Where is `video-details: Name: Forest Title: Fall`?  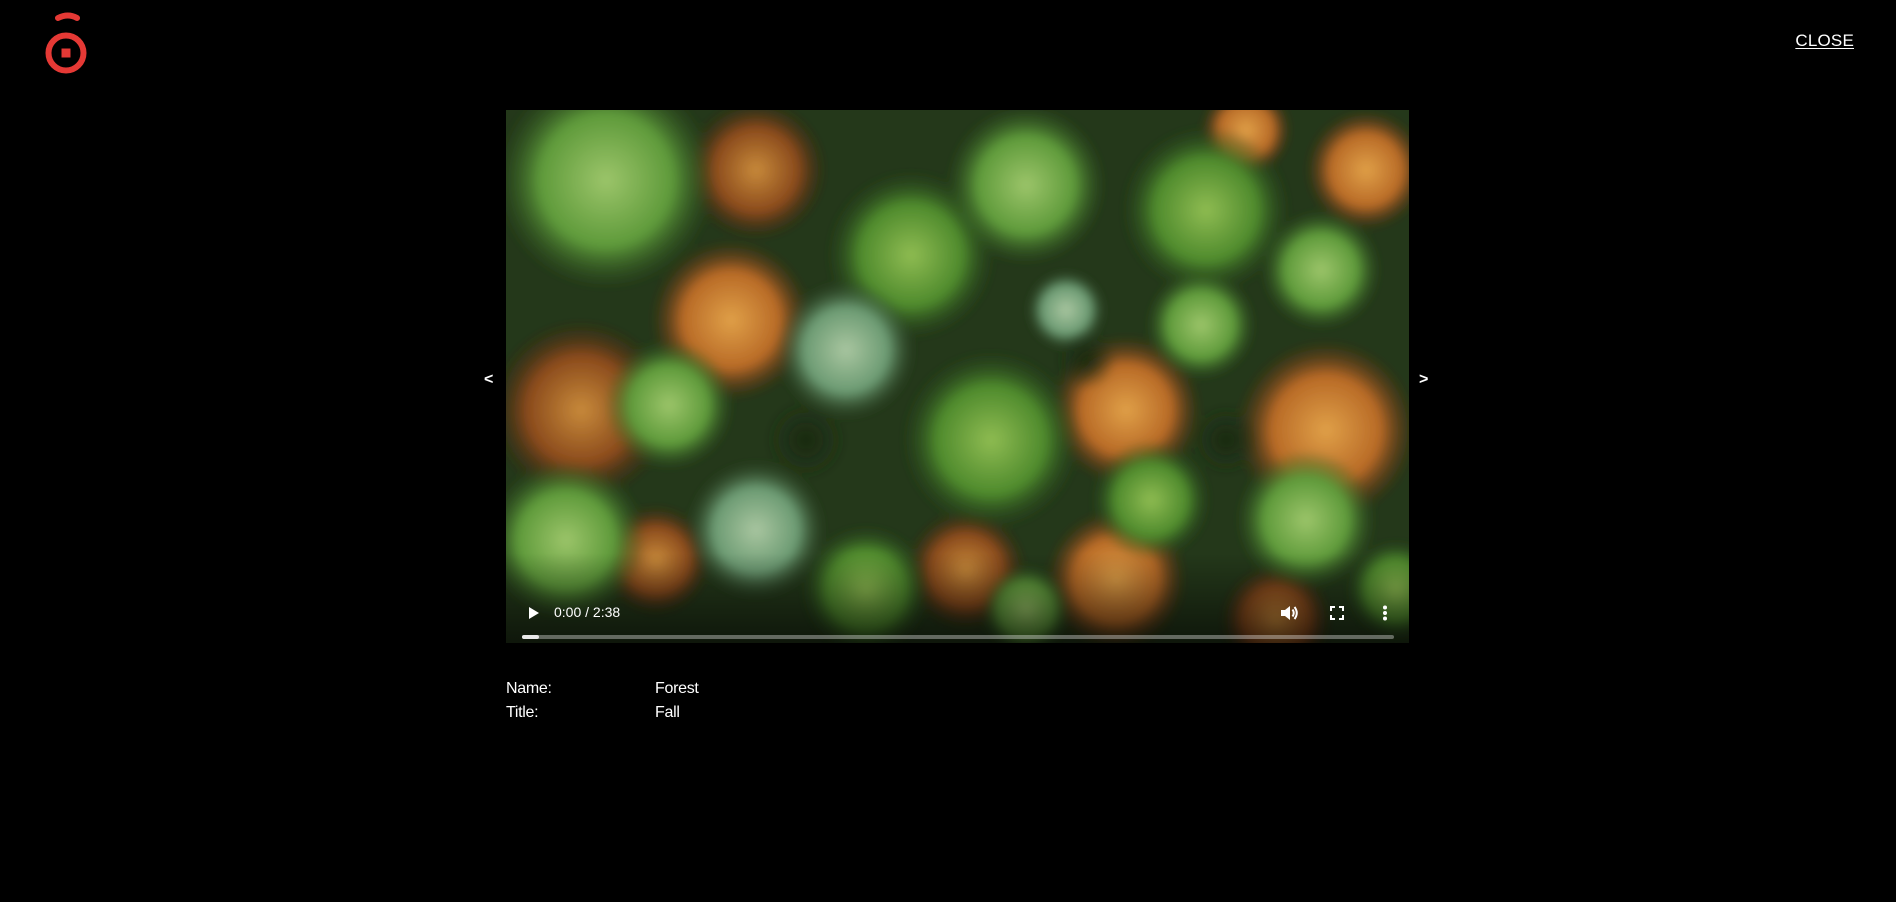
video-details: Name: Forest Title: Fall is located at coordinates (602, 704).